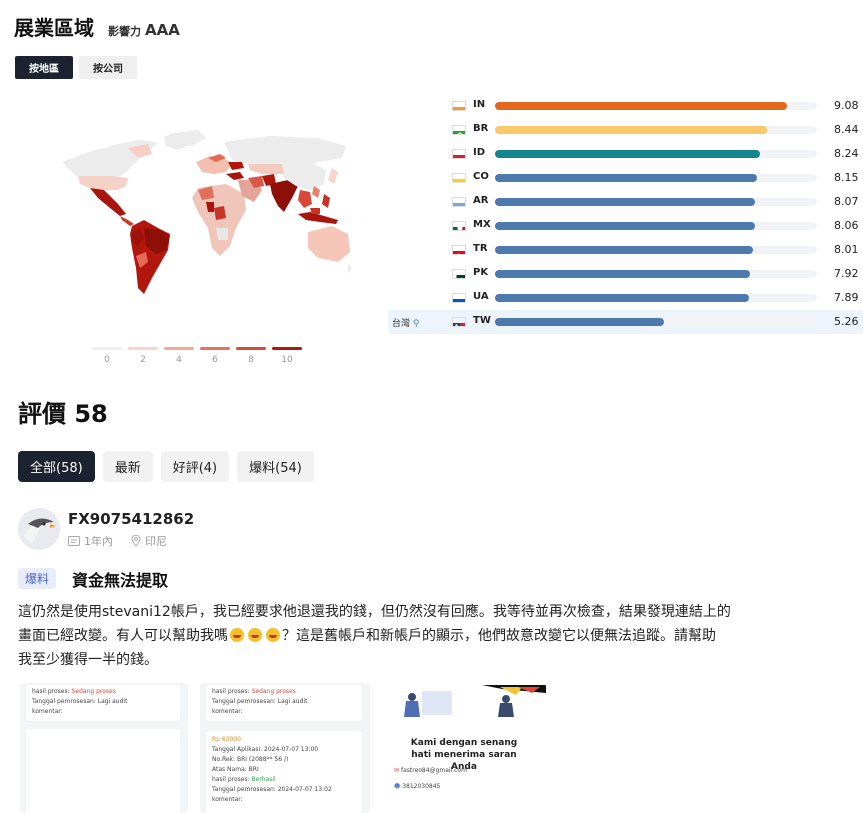 The image size is (863, 813). Describe the element at coordinates (56, 466) in the screenshot. I see `tab-all: 全部(58)` at that location.